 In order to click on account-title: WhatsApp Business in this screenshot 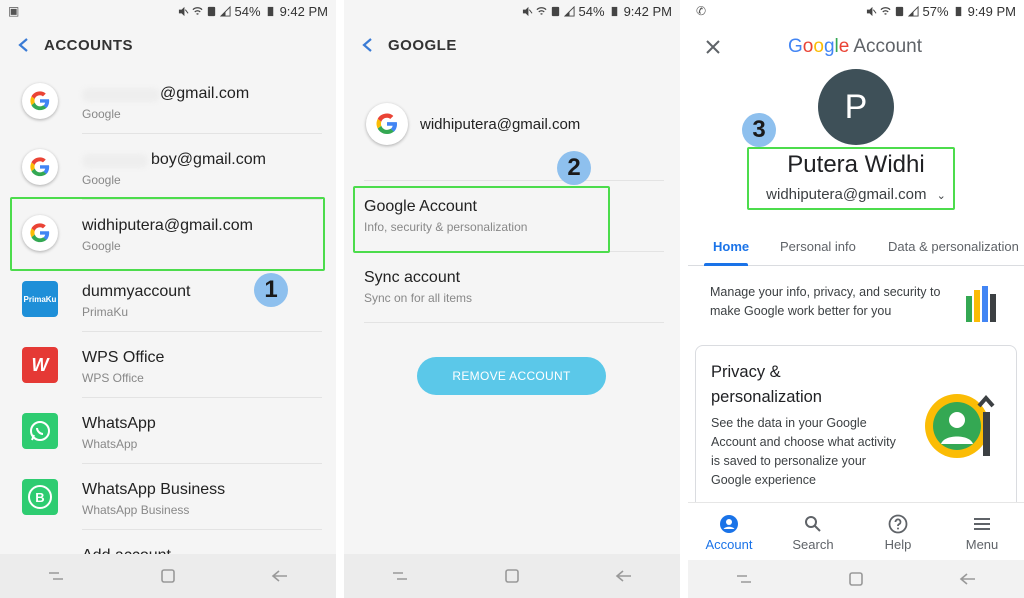, I will do `click(154, 489)`.